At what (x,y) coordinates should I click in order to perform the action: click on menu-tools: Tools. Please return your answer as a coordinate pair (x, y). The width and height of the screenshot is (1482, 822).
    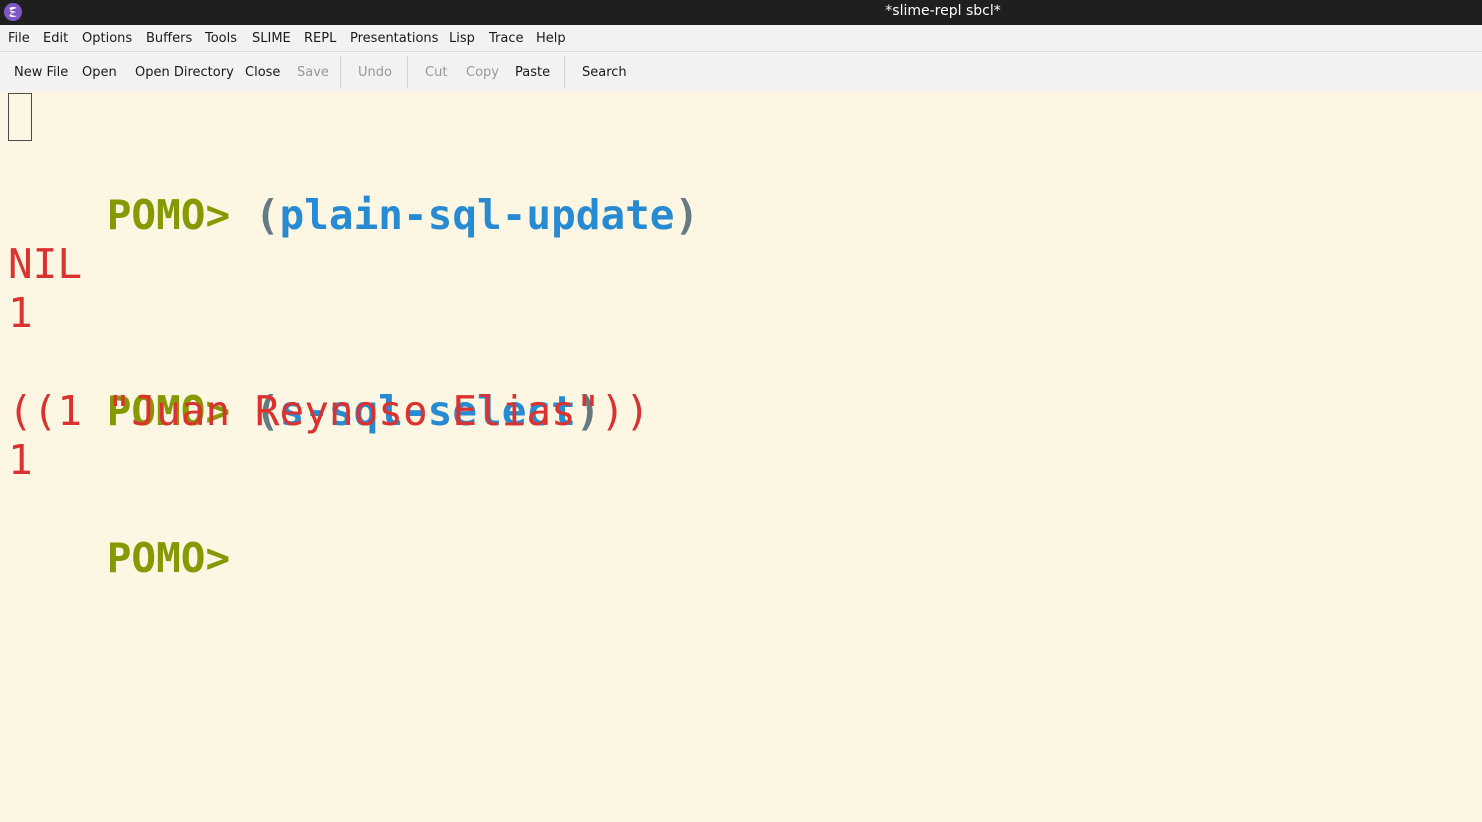
    Looking at the image, I should click on (221, 38).